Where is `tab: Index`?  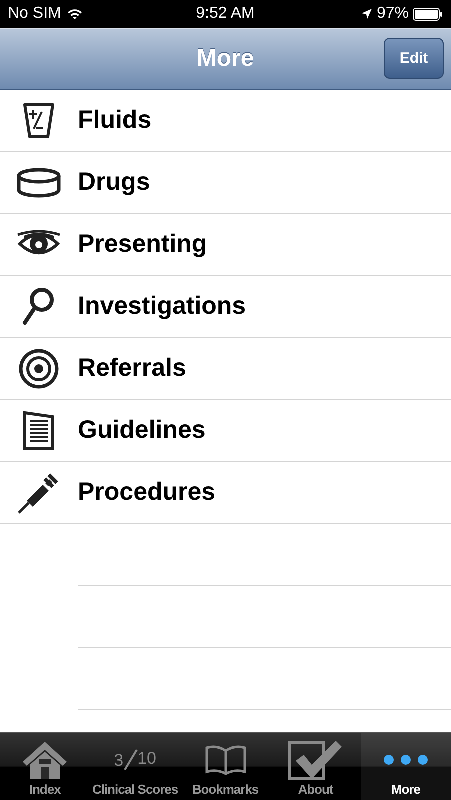 tab: Index is located at coordinates (45, 766).